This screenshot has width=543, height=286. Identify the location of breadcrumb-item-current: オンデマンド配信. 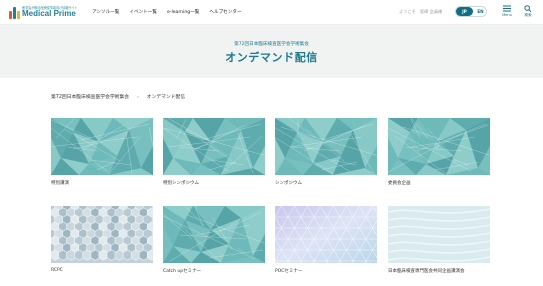
(166, 97).